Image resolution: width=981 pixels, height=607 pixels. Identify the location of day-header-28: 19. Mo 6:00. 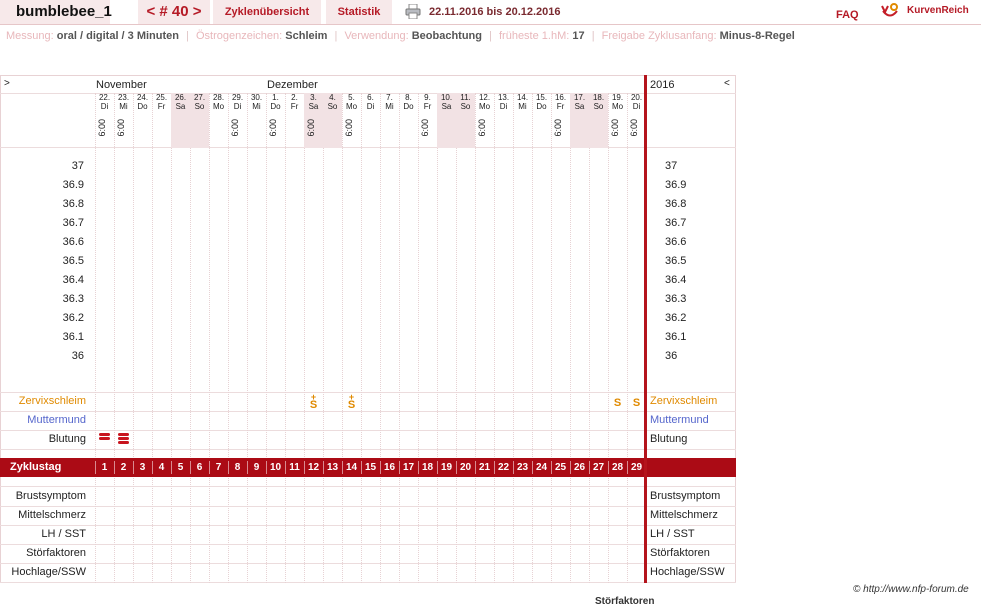
(617, 120).